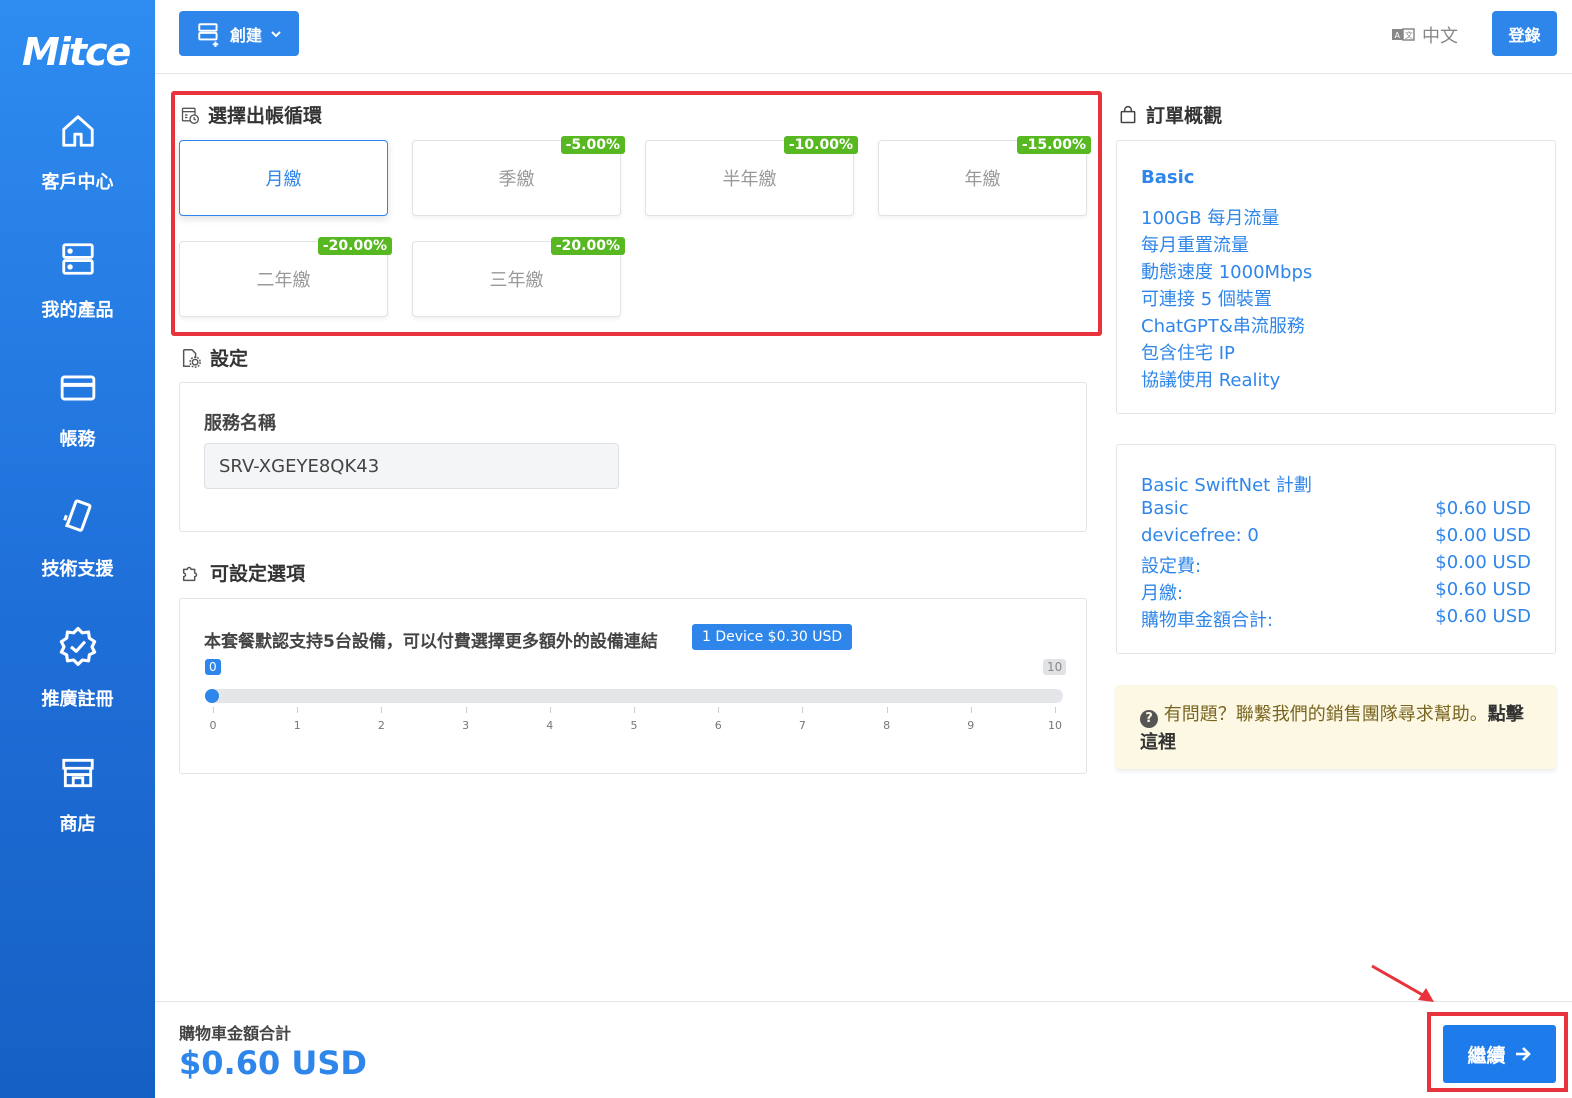  I want to click on device-slider, so click(634, 696).